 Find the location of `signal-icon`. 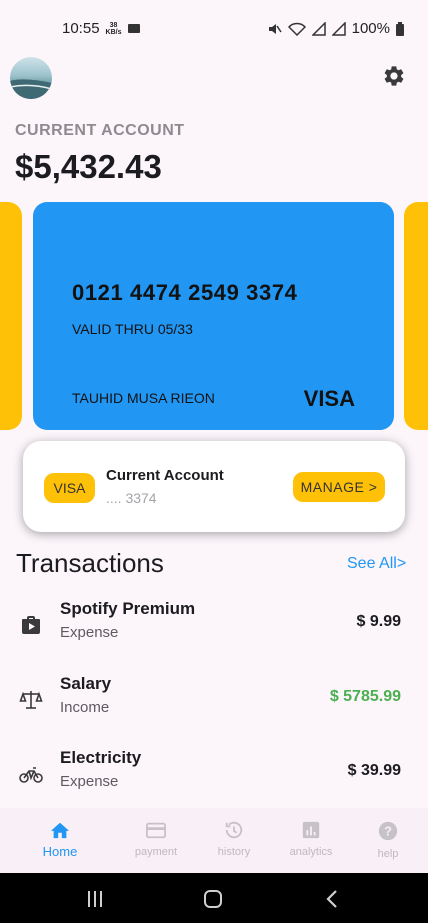

signal-icon is located at coordinates (318, 28).